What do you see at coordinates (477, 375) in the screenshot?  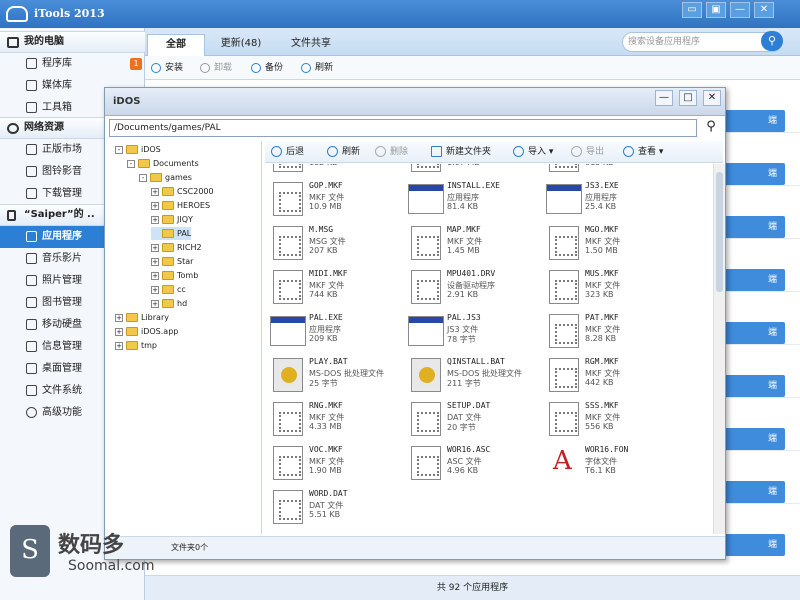 I see `file-item: QINSTALL.BAT MS-DOS 批处理文件 211 字节` at bounding box center [477, 375].